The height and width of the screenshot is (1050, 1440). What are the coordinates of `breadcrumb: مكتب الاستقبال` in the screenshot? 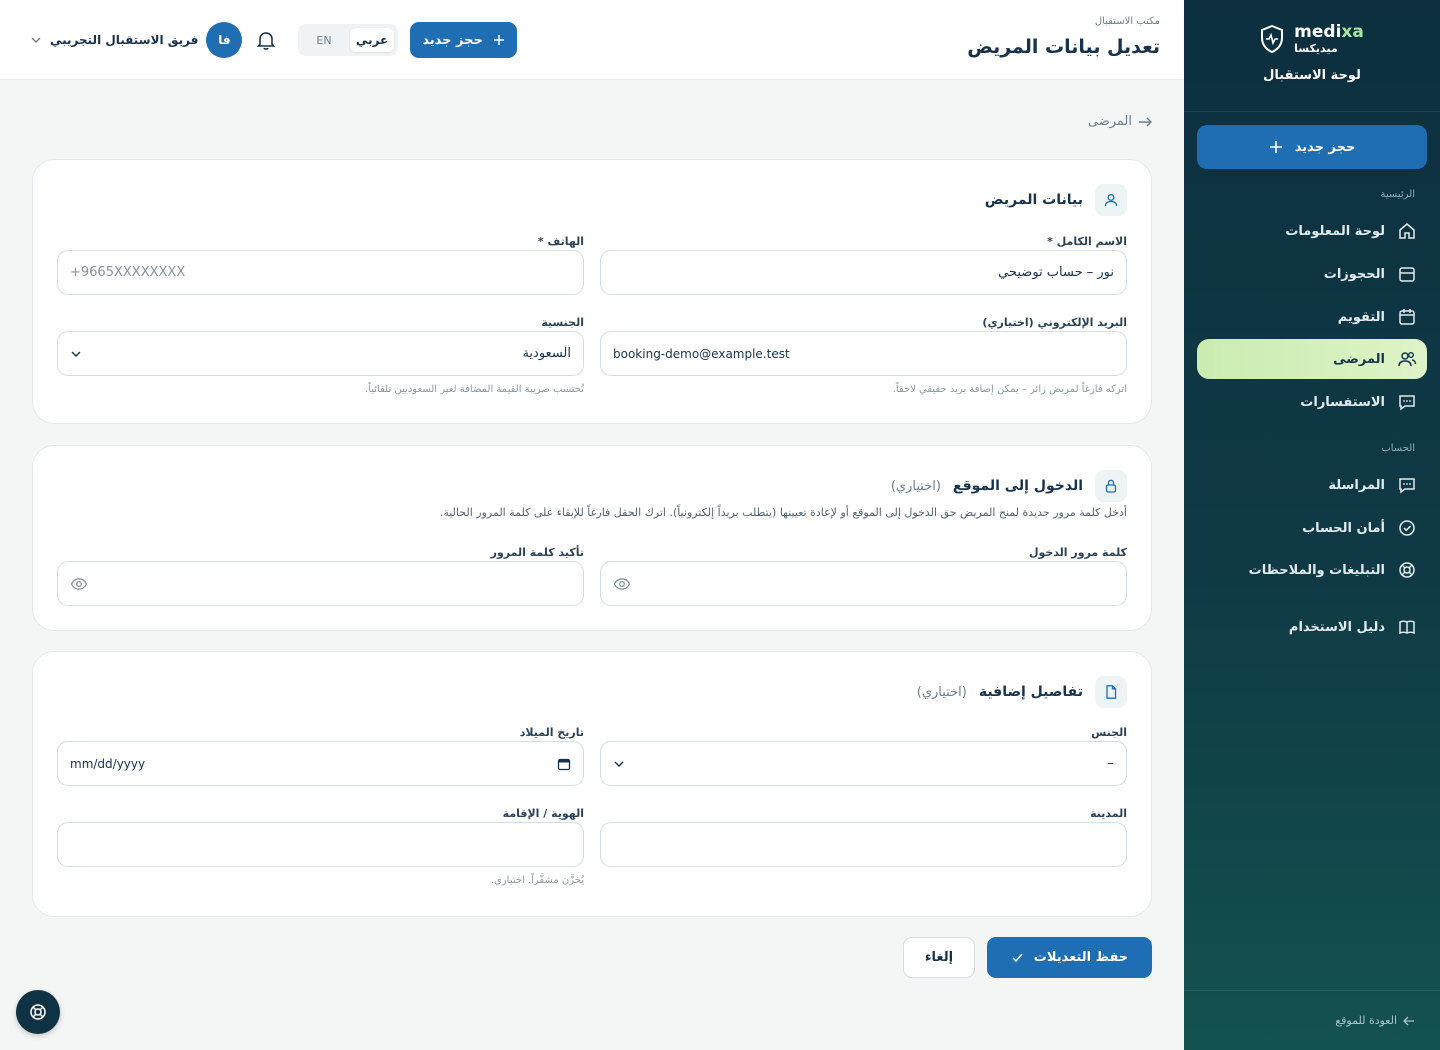 It's located at (1127, 21).